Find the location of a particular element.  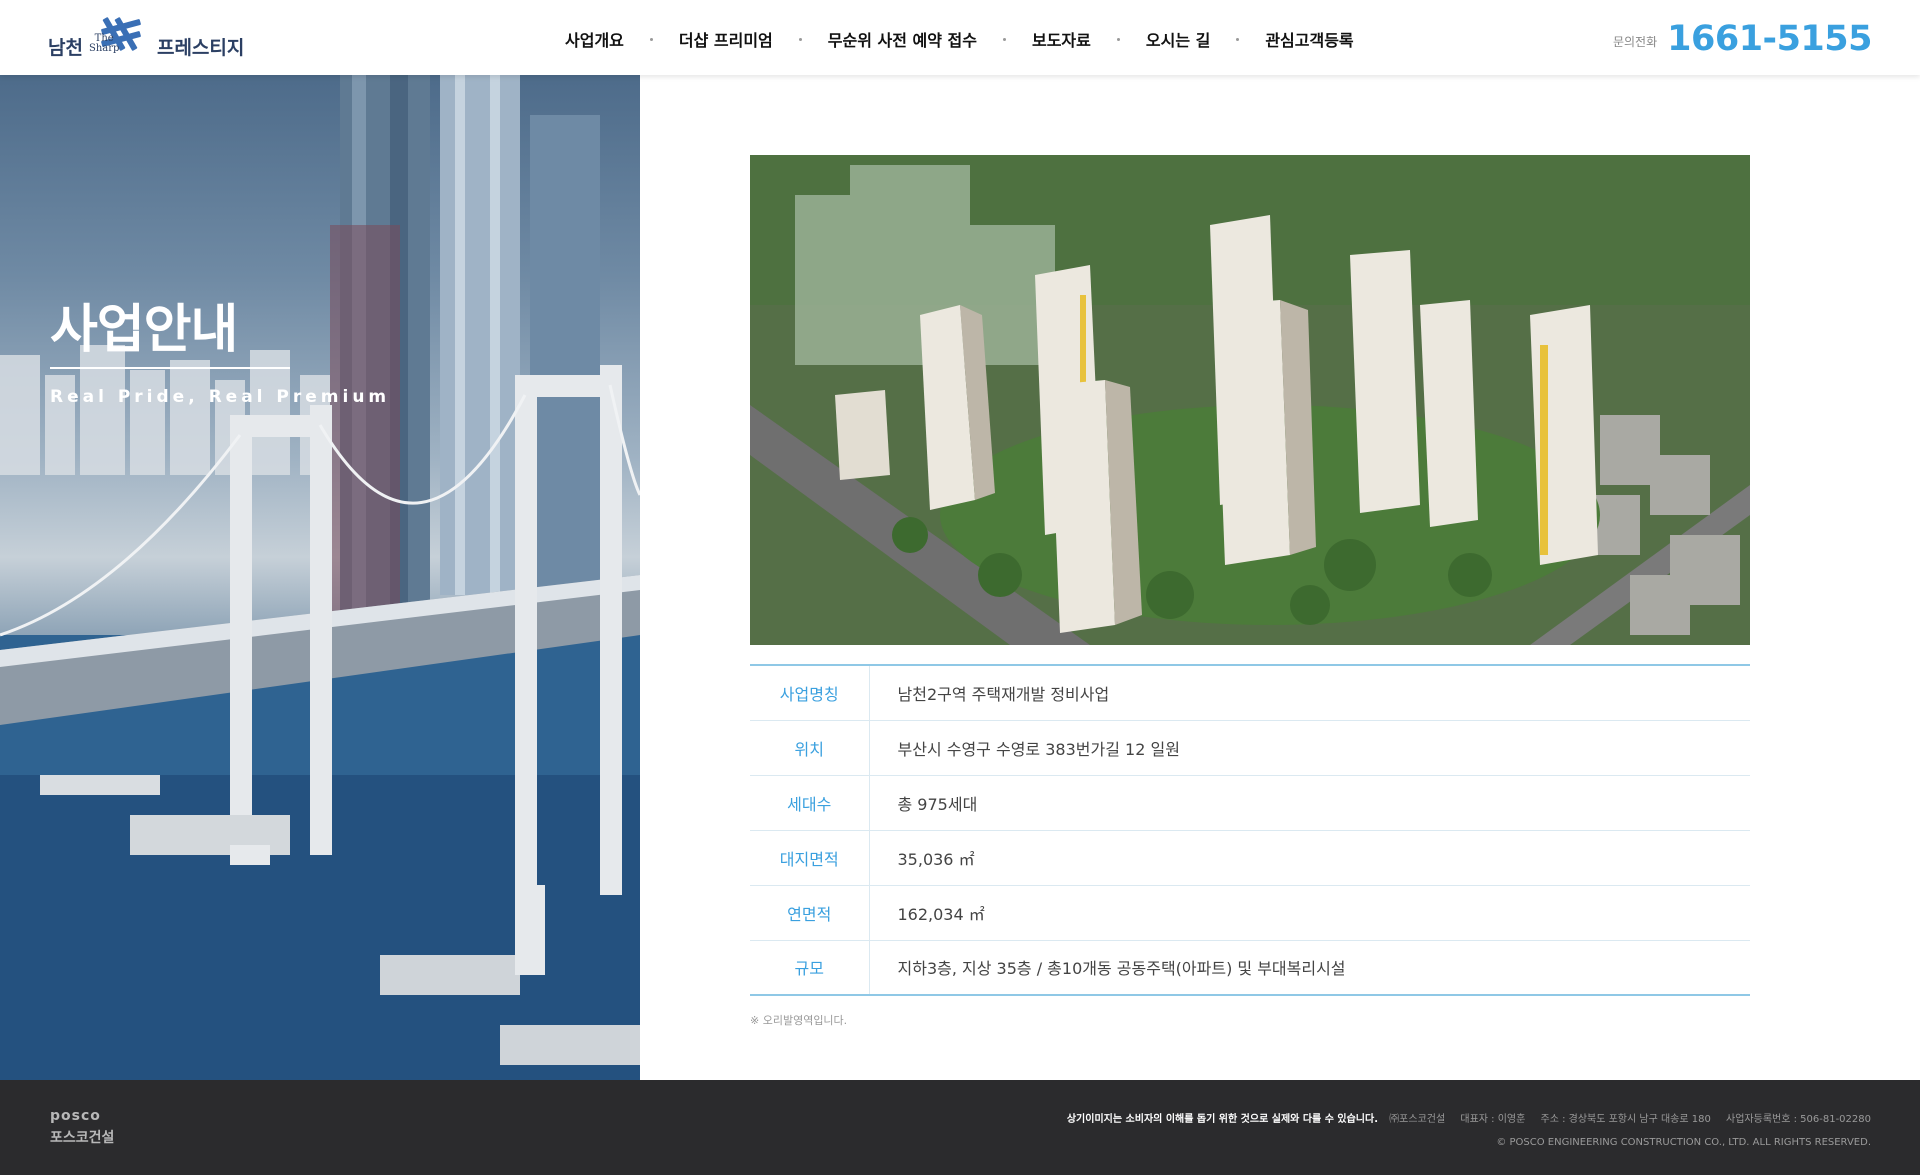

row-value-floor-area: 162,034 ㎡ is located at coordinates (941, 914).